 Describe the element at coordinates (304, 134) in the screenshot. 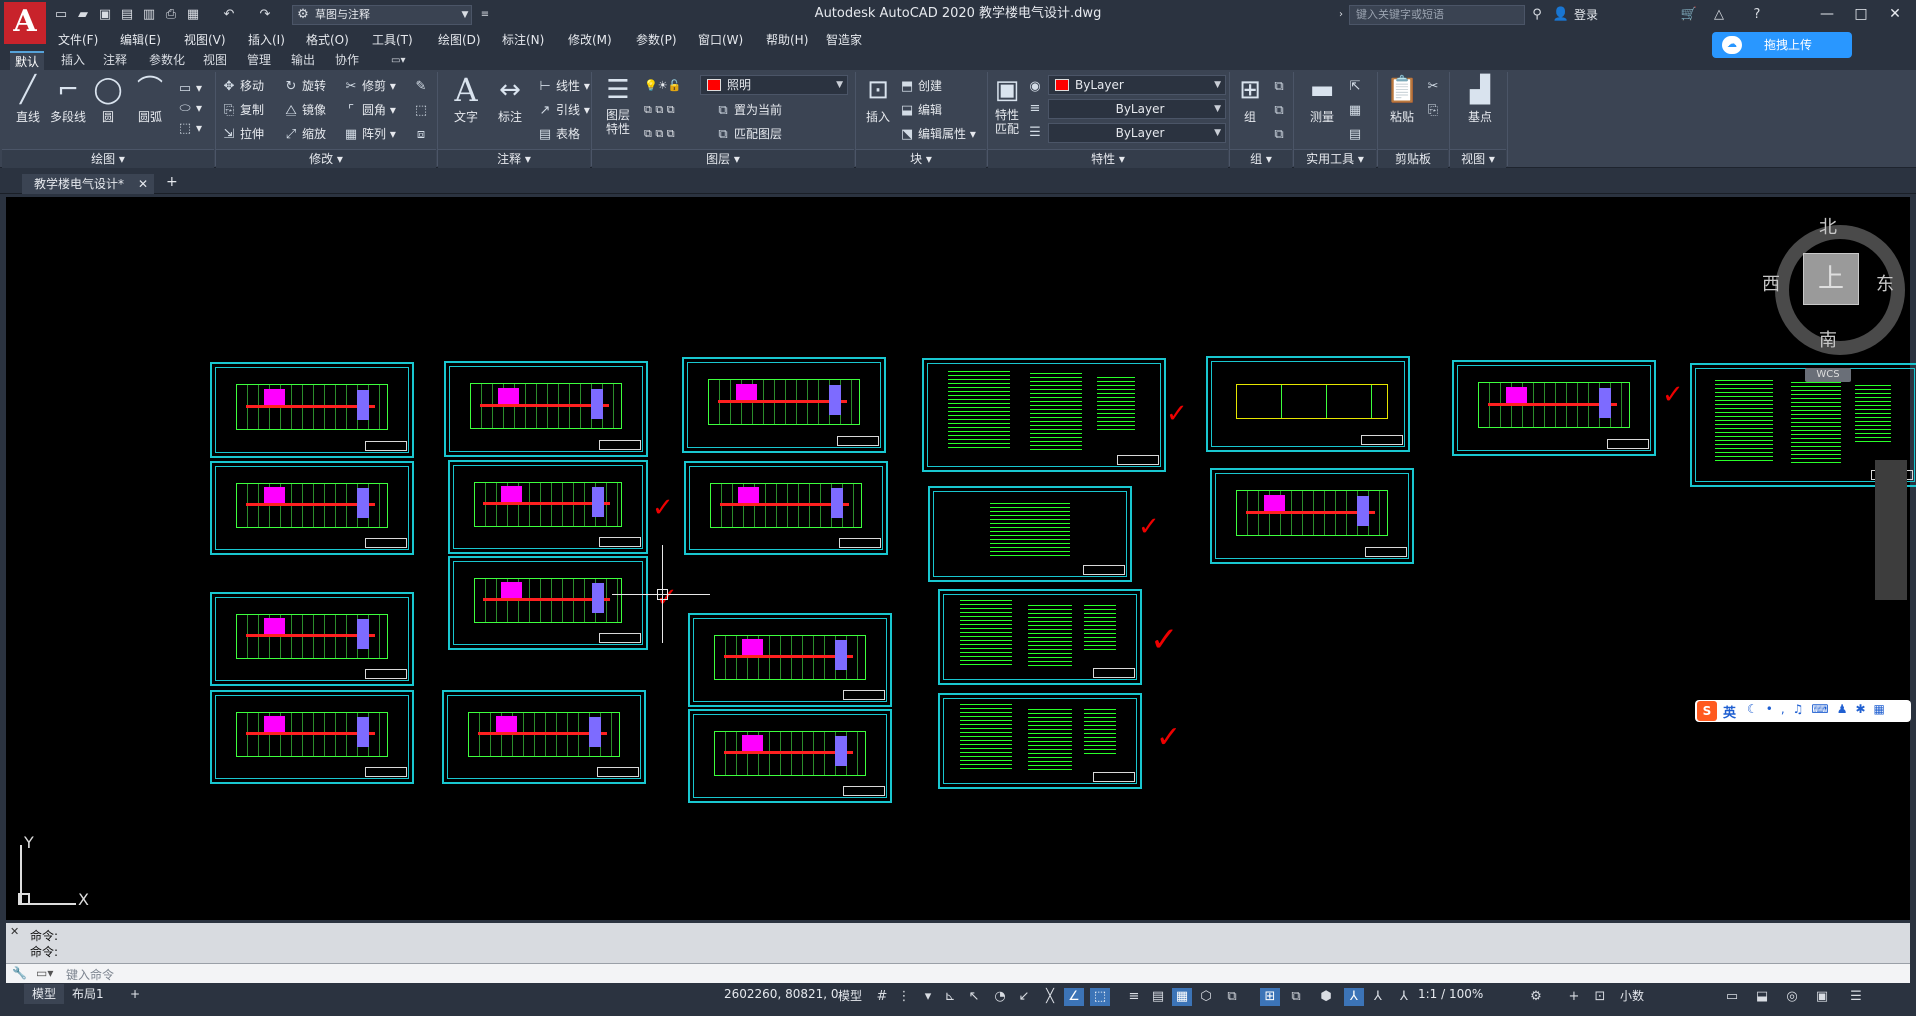

I see `scale-button: ⤢ 缩放` at that location.